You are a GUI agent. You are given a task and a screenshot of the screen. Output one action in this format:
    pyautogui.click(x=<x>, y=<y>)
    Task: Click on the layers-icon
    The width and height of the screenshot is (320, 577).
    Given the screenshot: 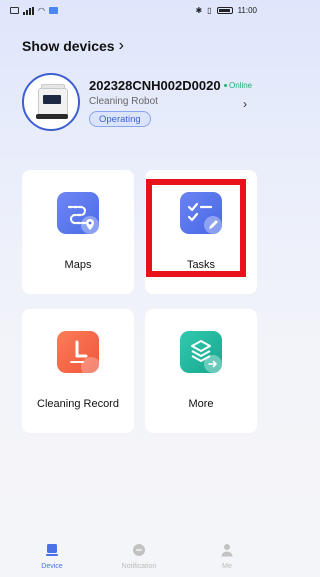 What is the action you would take?
    pyautogui.click(x=201, y=352)
    